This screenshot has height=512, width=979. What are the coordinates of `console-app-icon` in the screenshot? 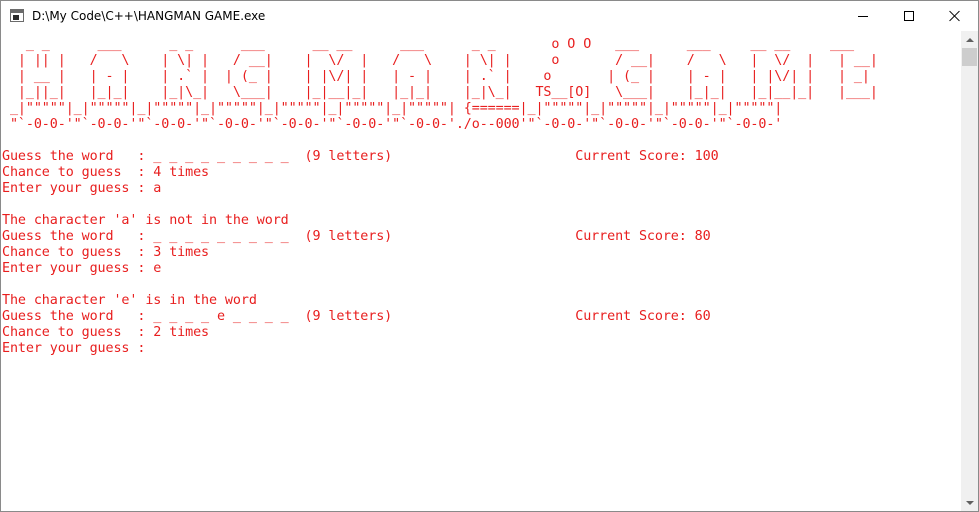 It's located at (17, 15).